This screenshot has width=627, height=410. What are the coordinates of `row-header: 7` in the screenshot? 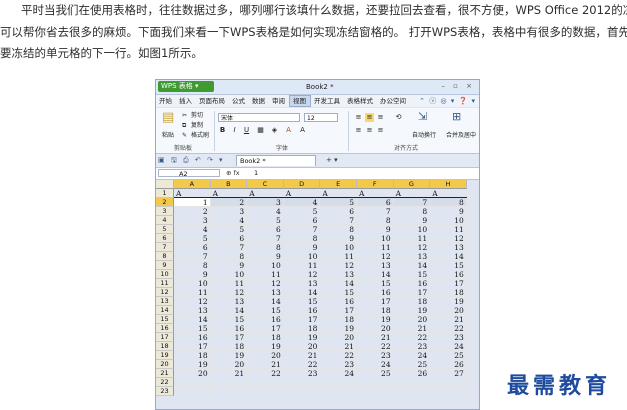 It's located at (165, 247).